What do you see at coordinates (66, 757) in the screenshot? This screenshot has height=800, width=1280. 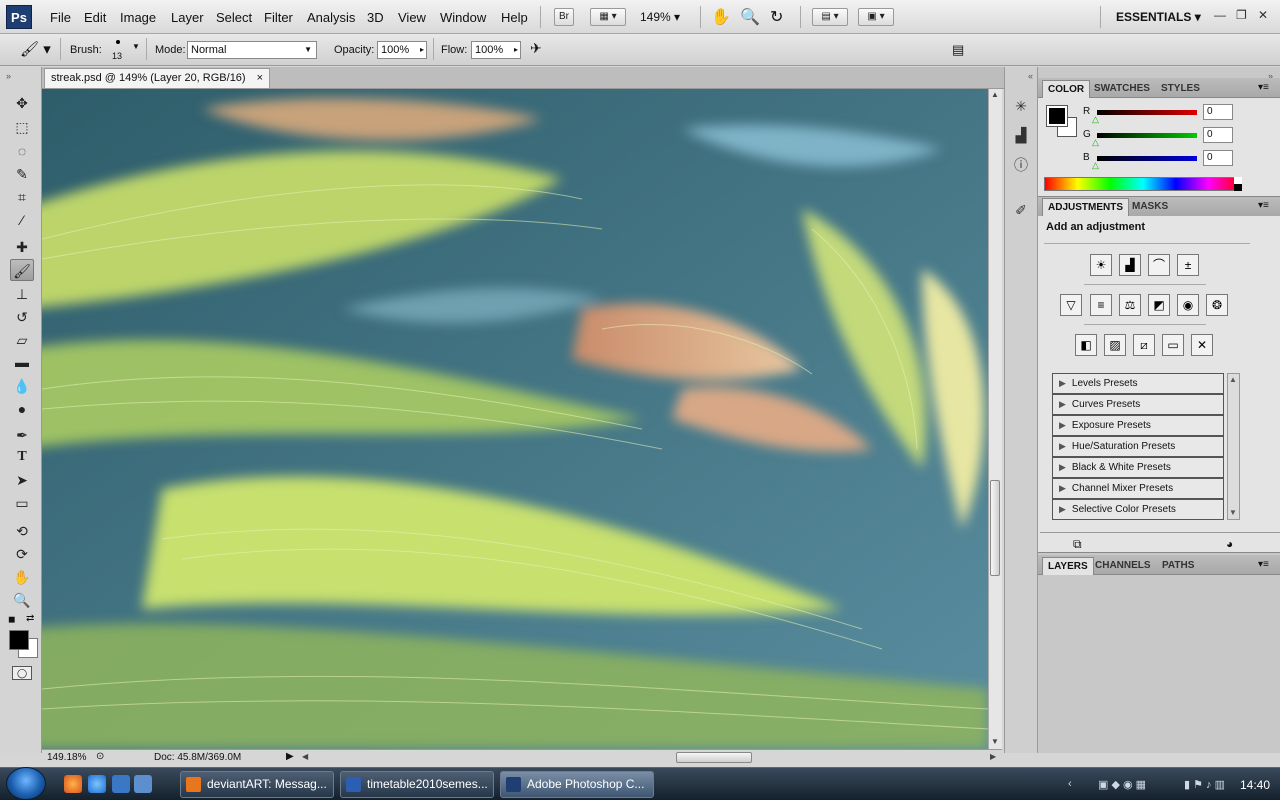 I see `zoom-percentage-field: 149.18%` at bounding box center [66, 757].